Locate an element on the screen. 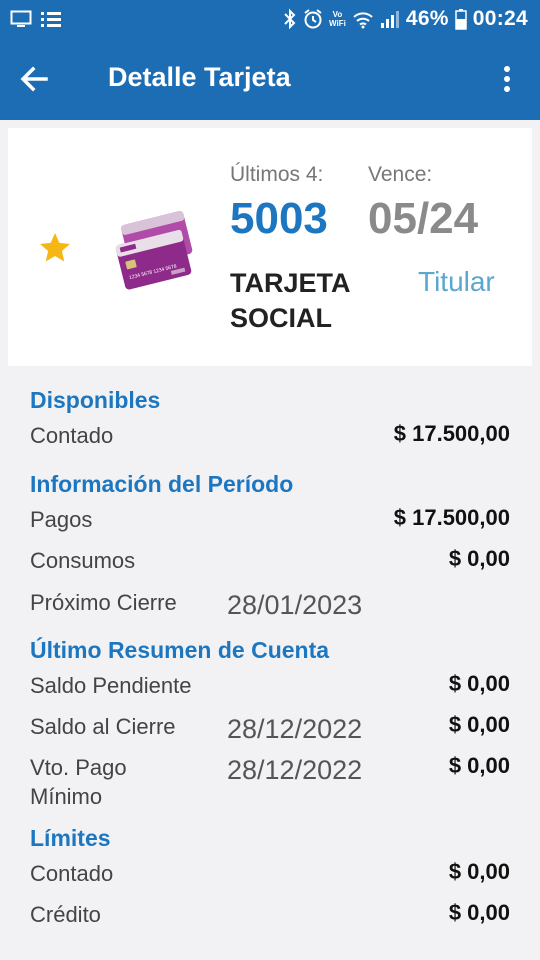 This screenshot has width=540, height=960. row-proximo-cierre: Próximo Cierre 28/01/2023 is located at coordinates (270, 604).